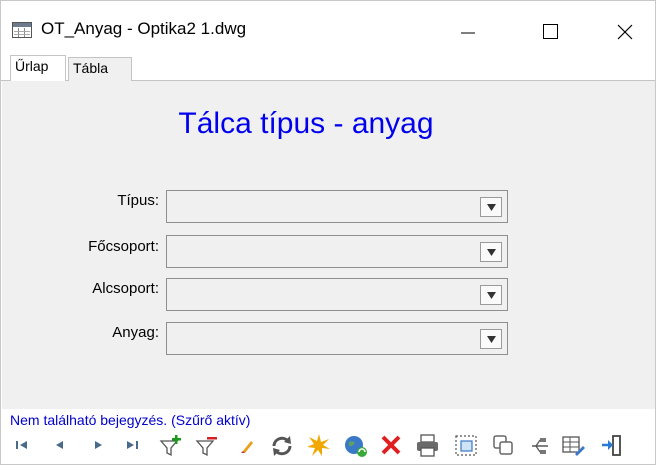  I want to click on previous-record-icon, so click(59, 445).